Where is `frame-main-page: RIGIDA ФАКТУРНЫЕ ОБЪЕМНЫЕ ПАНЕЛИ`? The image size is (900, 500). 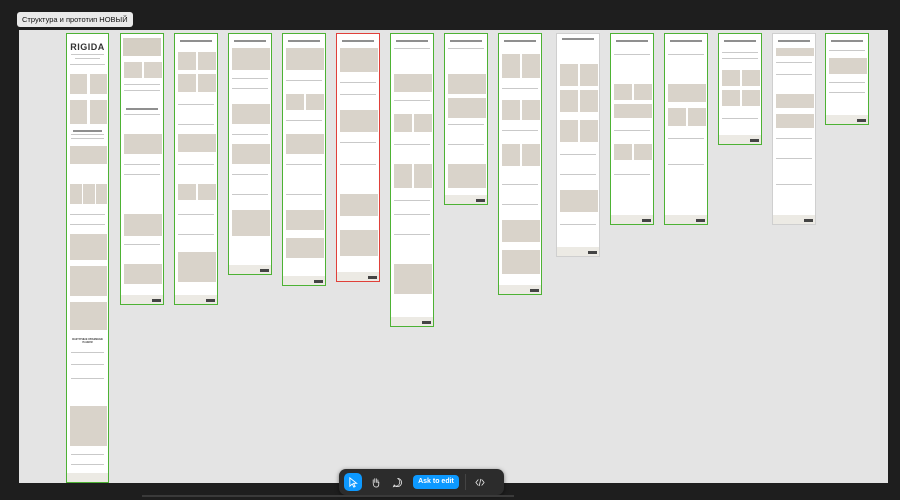 frame-main-page: RIGIDA ФАКТУРНЫЕ ОБЪЕМНЫЕ ПАНЕЛИ is located at coordinates (87, 258).